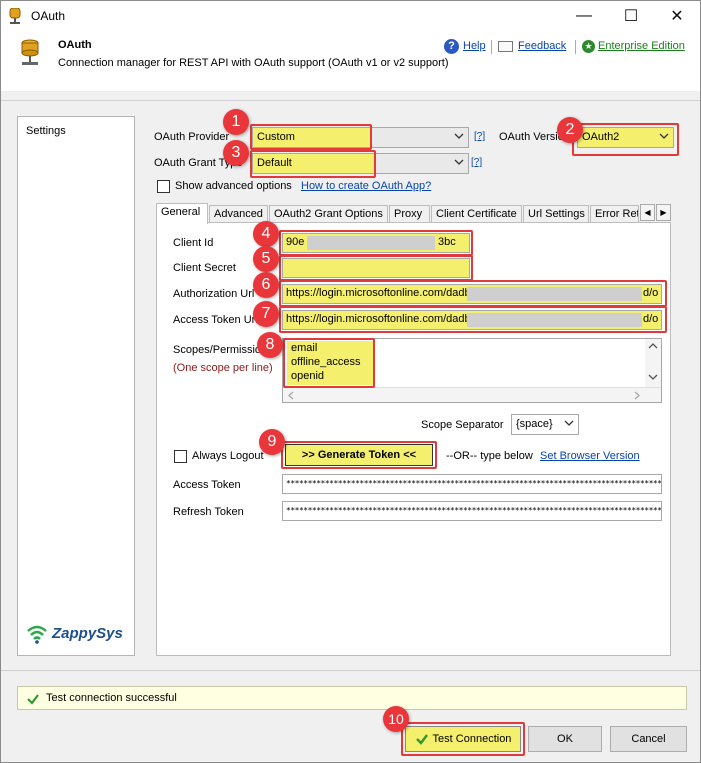 The width and height of the screenshot is (701, 763). I want to click on scopes-horizontal-scrollbar, so click(472, 394).